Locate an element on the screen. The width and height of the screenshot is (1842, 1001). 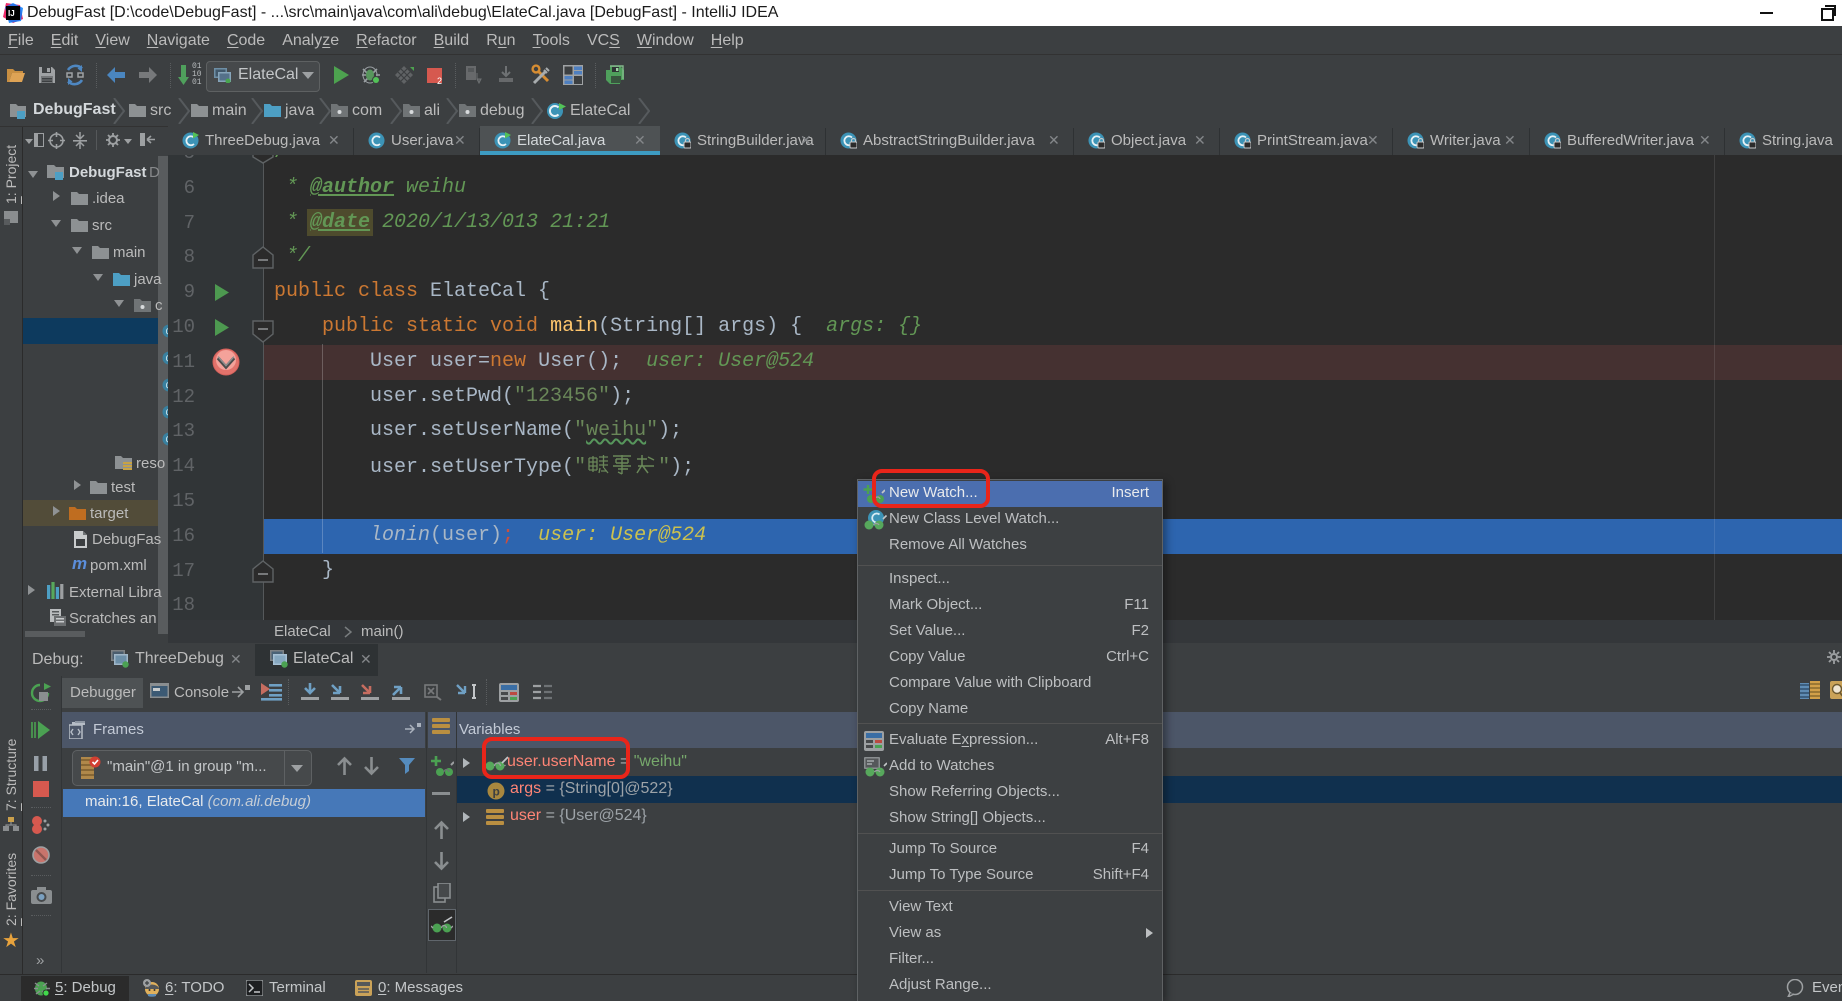
svg-text: IJ is located at coordinates (11, 13).